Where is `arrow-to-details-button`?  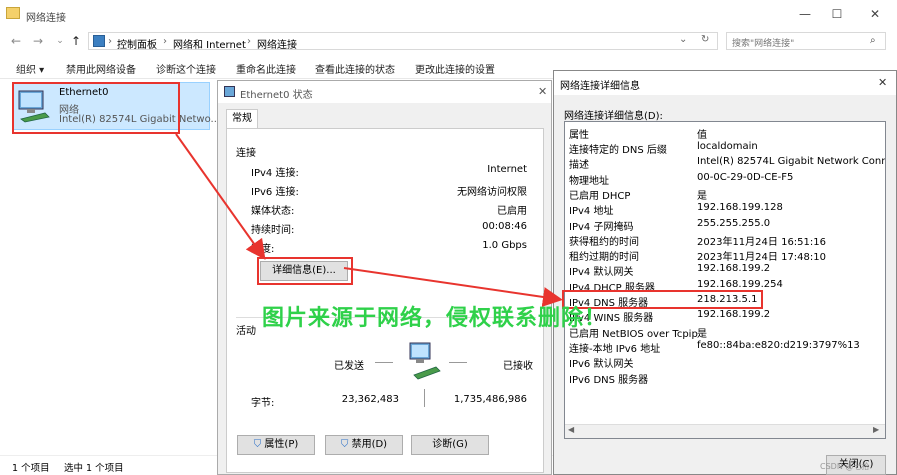
arrow-to-details-button is located at coordinates (220, 196).